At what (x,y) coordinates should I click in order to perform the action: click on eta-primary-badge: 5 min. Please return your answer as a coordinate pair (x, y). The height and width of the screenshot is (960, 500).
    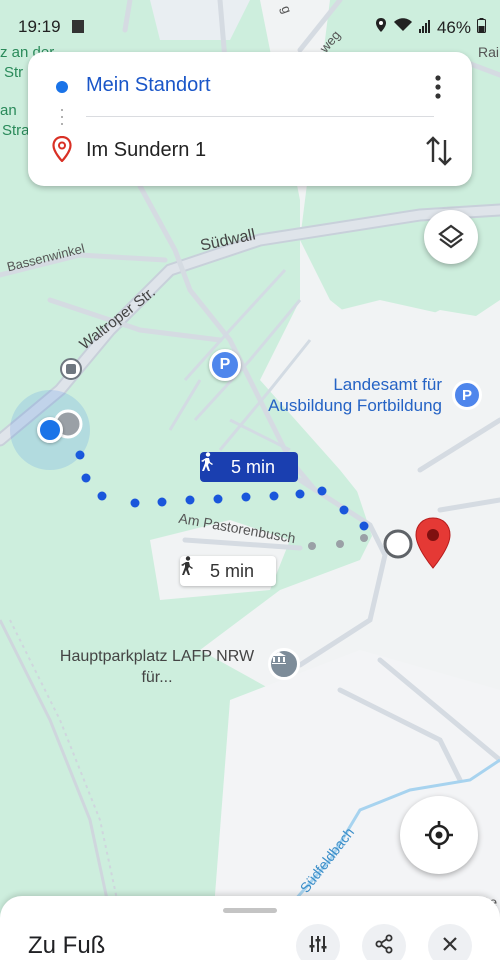
    Looking at the image, I should click on (249, 467).